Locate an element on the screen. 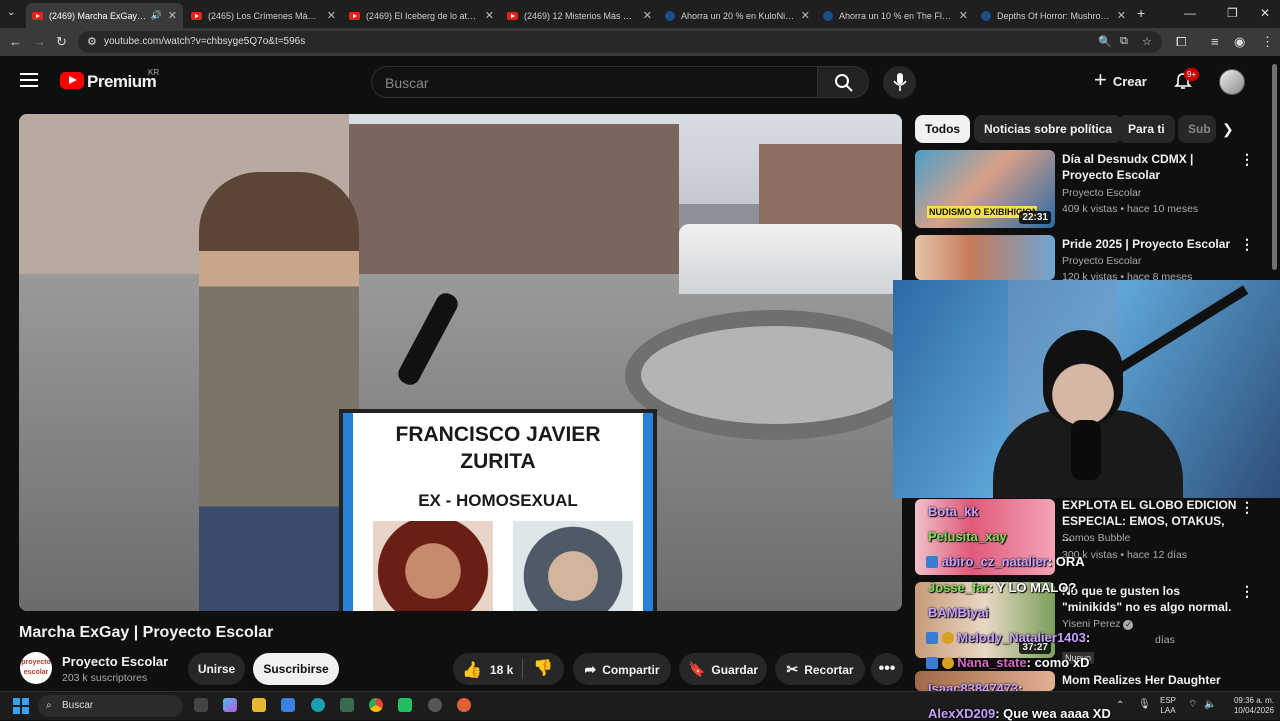  more-actions-button: ••• is located at coordinates (887, 669).